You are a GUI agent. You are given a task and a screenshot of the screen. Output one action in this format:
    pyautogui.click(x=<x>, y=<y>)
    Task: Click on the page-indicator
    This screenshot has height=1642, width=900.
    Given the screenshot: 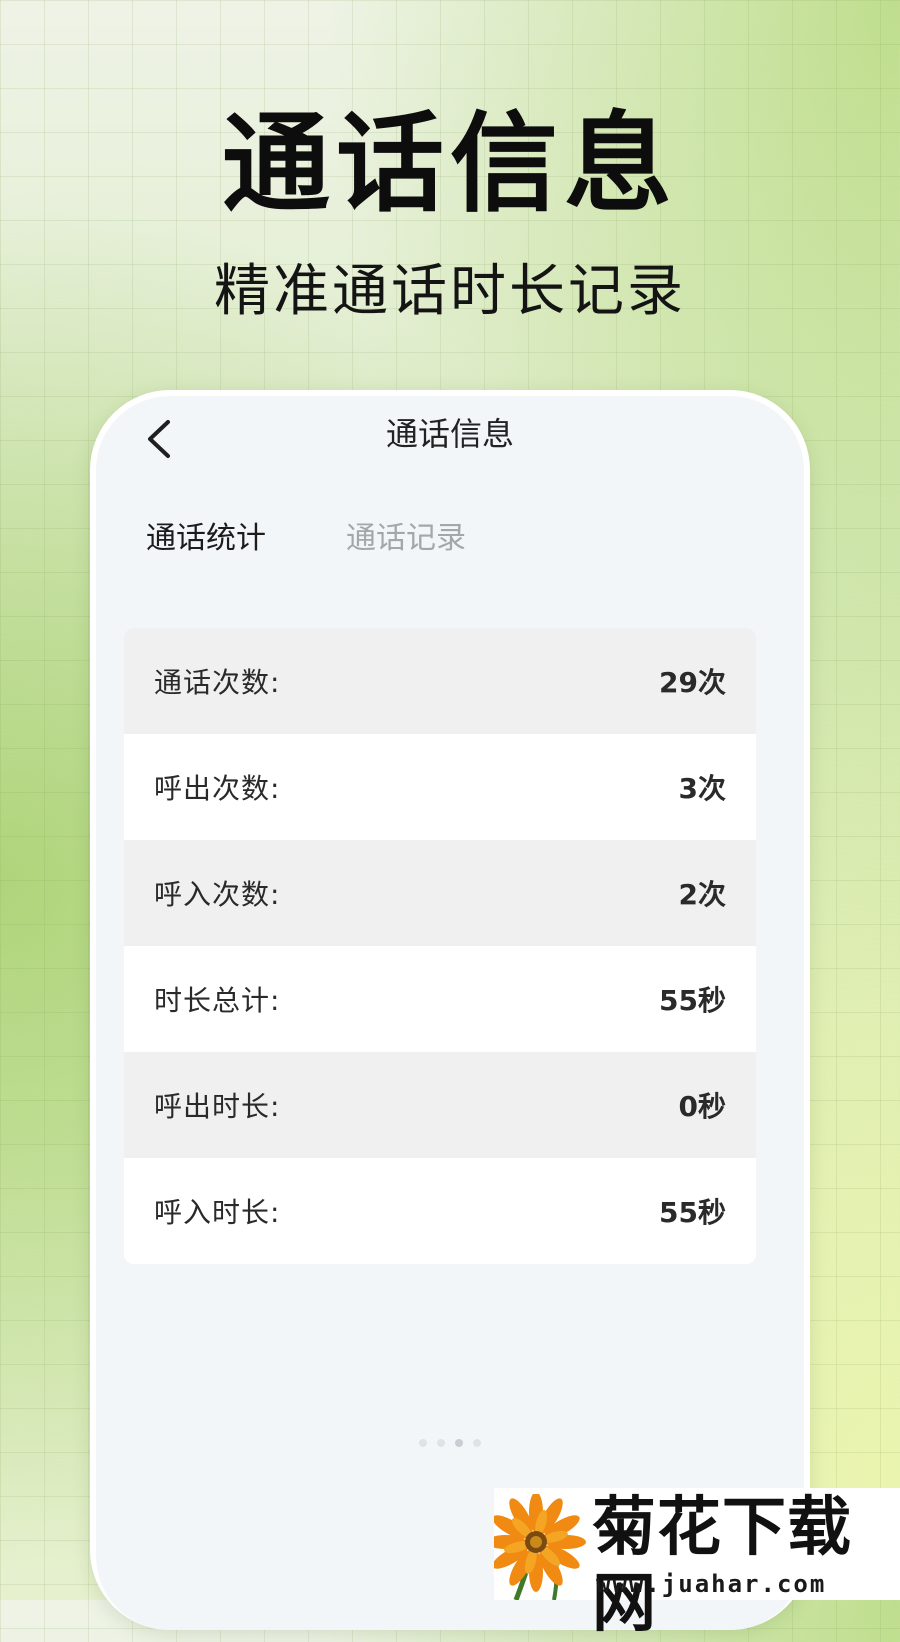 What is the action you would take?
    pyautogui.click(x=450, y=1441)
    